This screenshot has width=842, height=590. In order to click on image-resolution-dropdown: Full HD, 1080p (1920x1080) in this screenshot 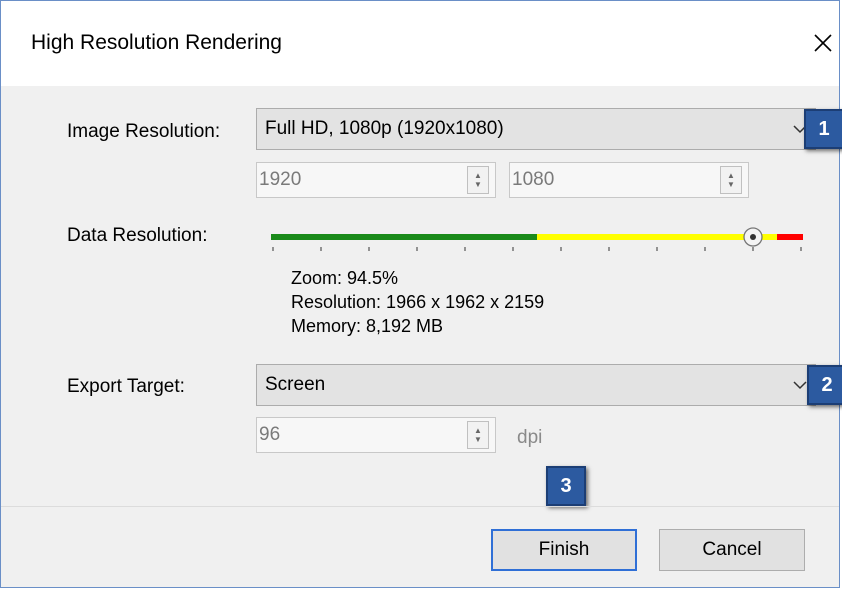, I will do `click(536, 129)`.